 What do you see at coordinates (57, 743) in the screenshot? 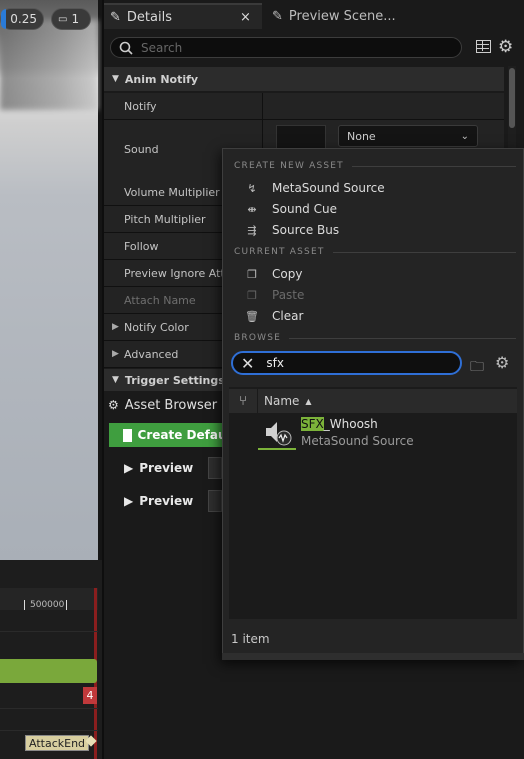
I see `notify-attackend: AttackEnd` at bounding box center [57, 743].